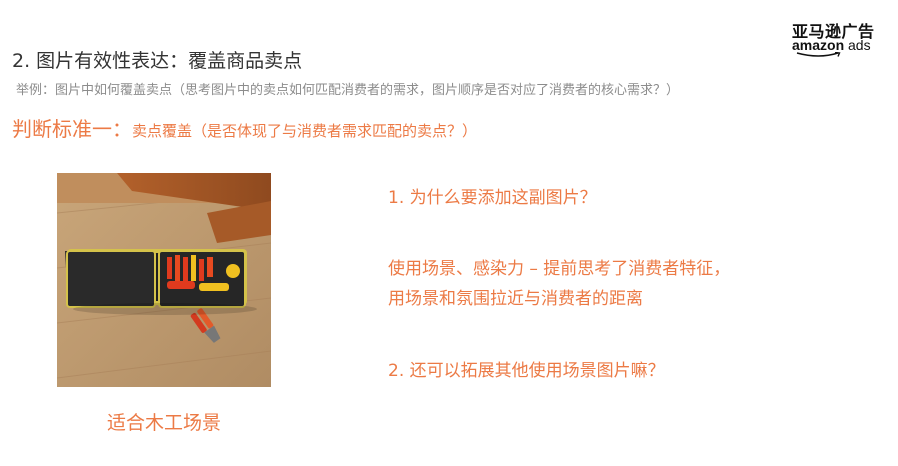 Image resolution: width=898 pixels, height=466 pixels. Describe the element at coordinates (163, 423) in the screenshot. I see `image-caption: 适合木工场景` at that location.